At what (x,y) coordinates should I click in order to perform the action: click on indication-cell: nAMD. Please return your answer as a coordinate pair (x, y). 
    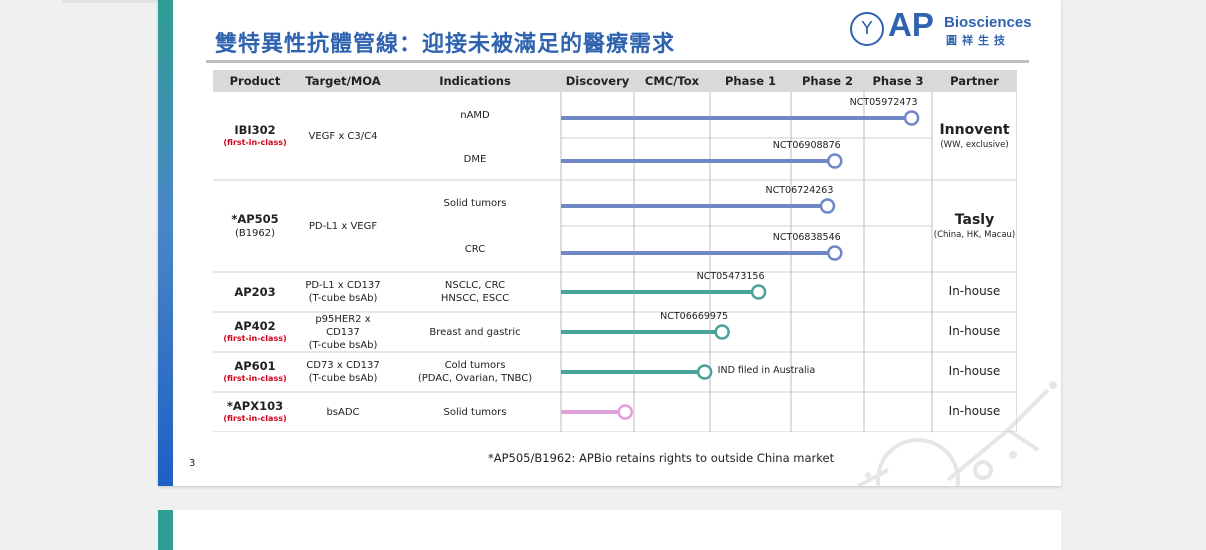
    Looking at the image, I should click on (475, 115).